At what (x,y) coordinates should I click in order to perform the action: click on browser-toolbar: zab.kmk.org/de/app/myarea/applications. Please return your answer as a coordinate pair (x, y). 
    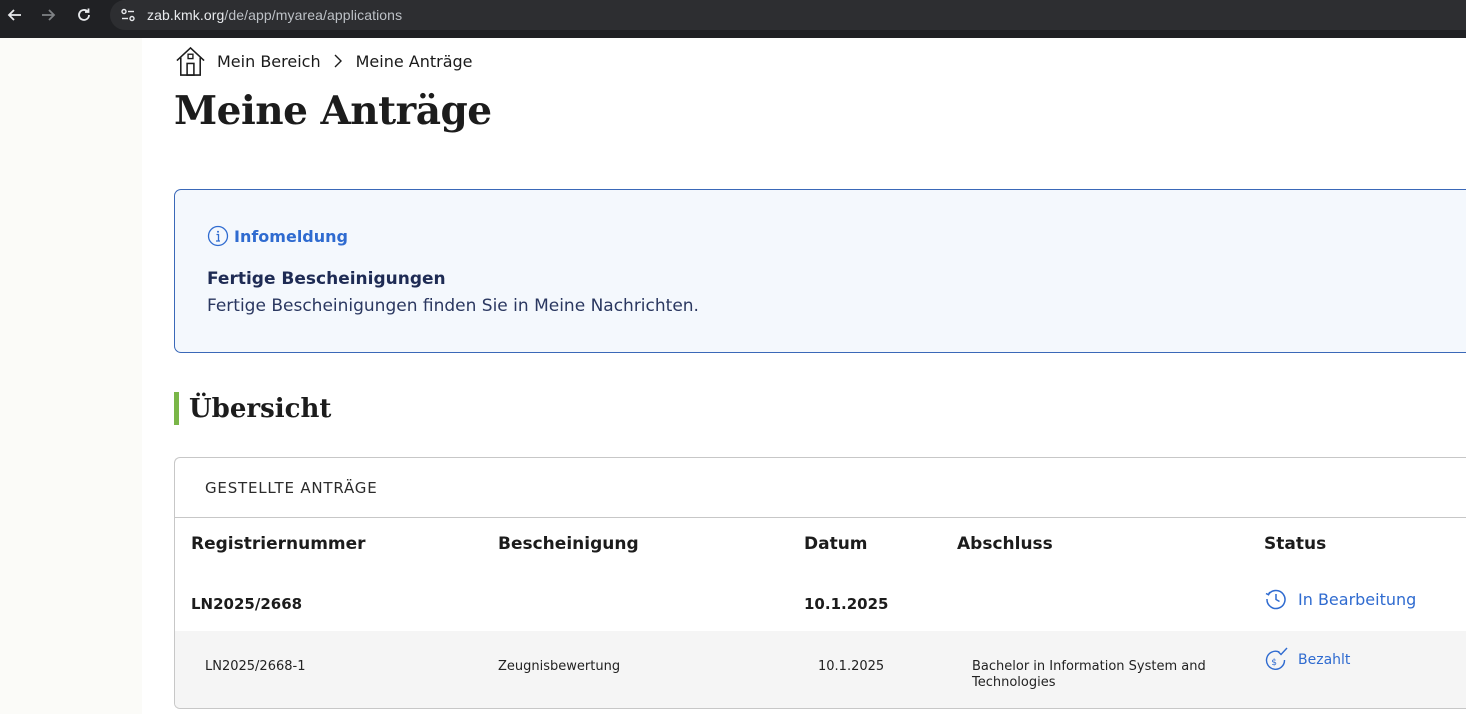
    Looking at the image, I should click on (733, 19).